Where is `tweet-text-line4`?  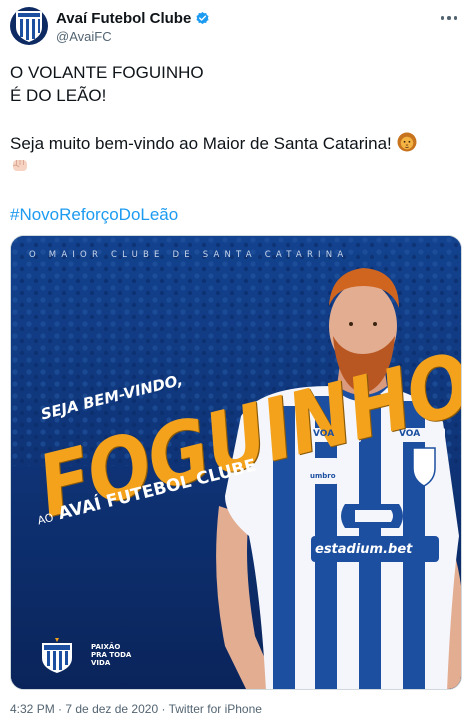 tweet-text-line4 is located at coordinates (20, 168).